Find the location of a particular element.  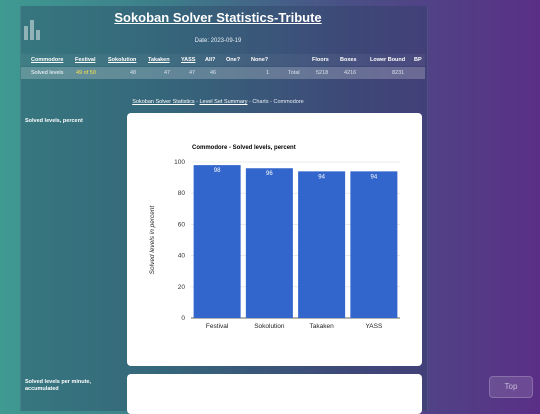

cell-lower-bound: 8231 is located at coordinates (398, 73).